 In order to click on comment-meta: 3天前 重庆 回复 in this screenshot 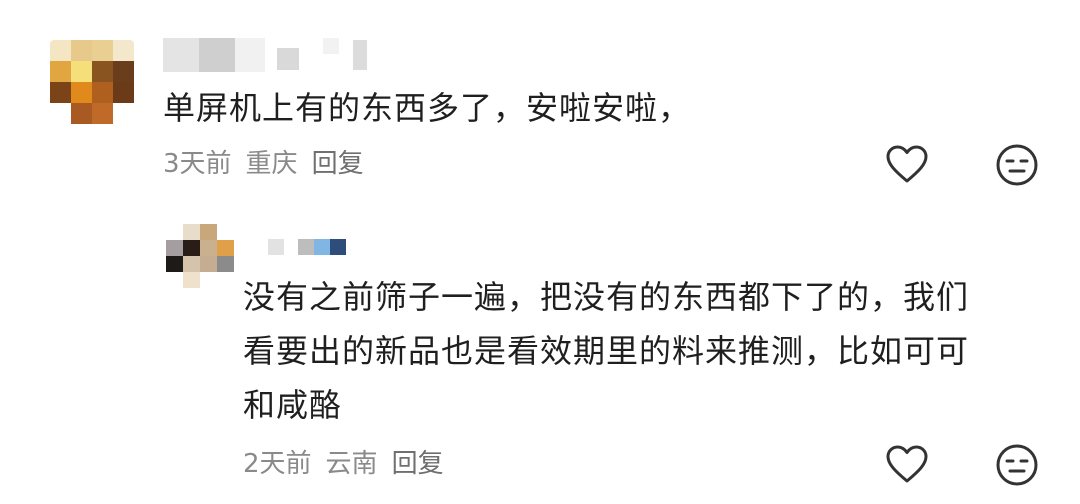, I will do `click(263, 161)`.